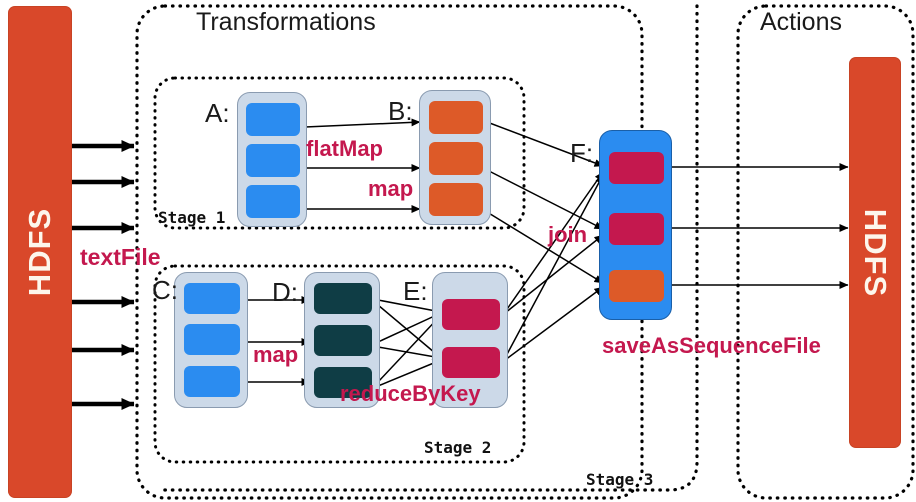 This screenshot has height=502, width=916. Describe the element at coordinates (103, 275) in the screenshot. I see `hdfs-input-arrows` at that location.